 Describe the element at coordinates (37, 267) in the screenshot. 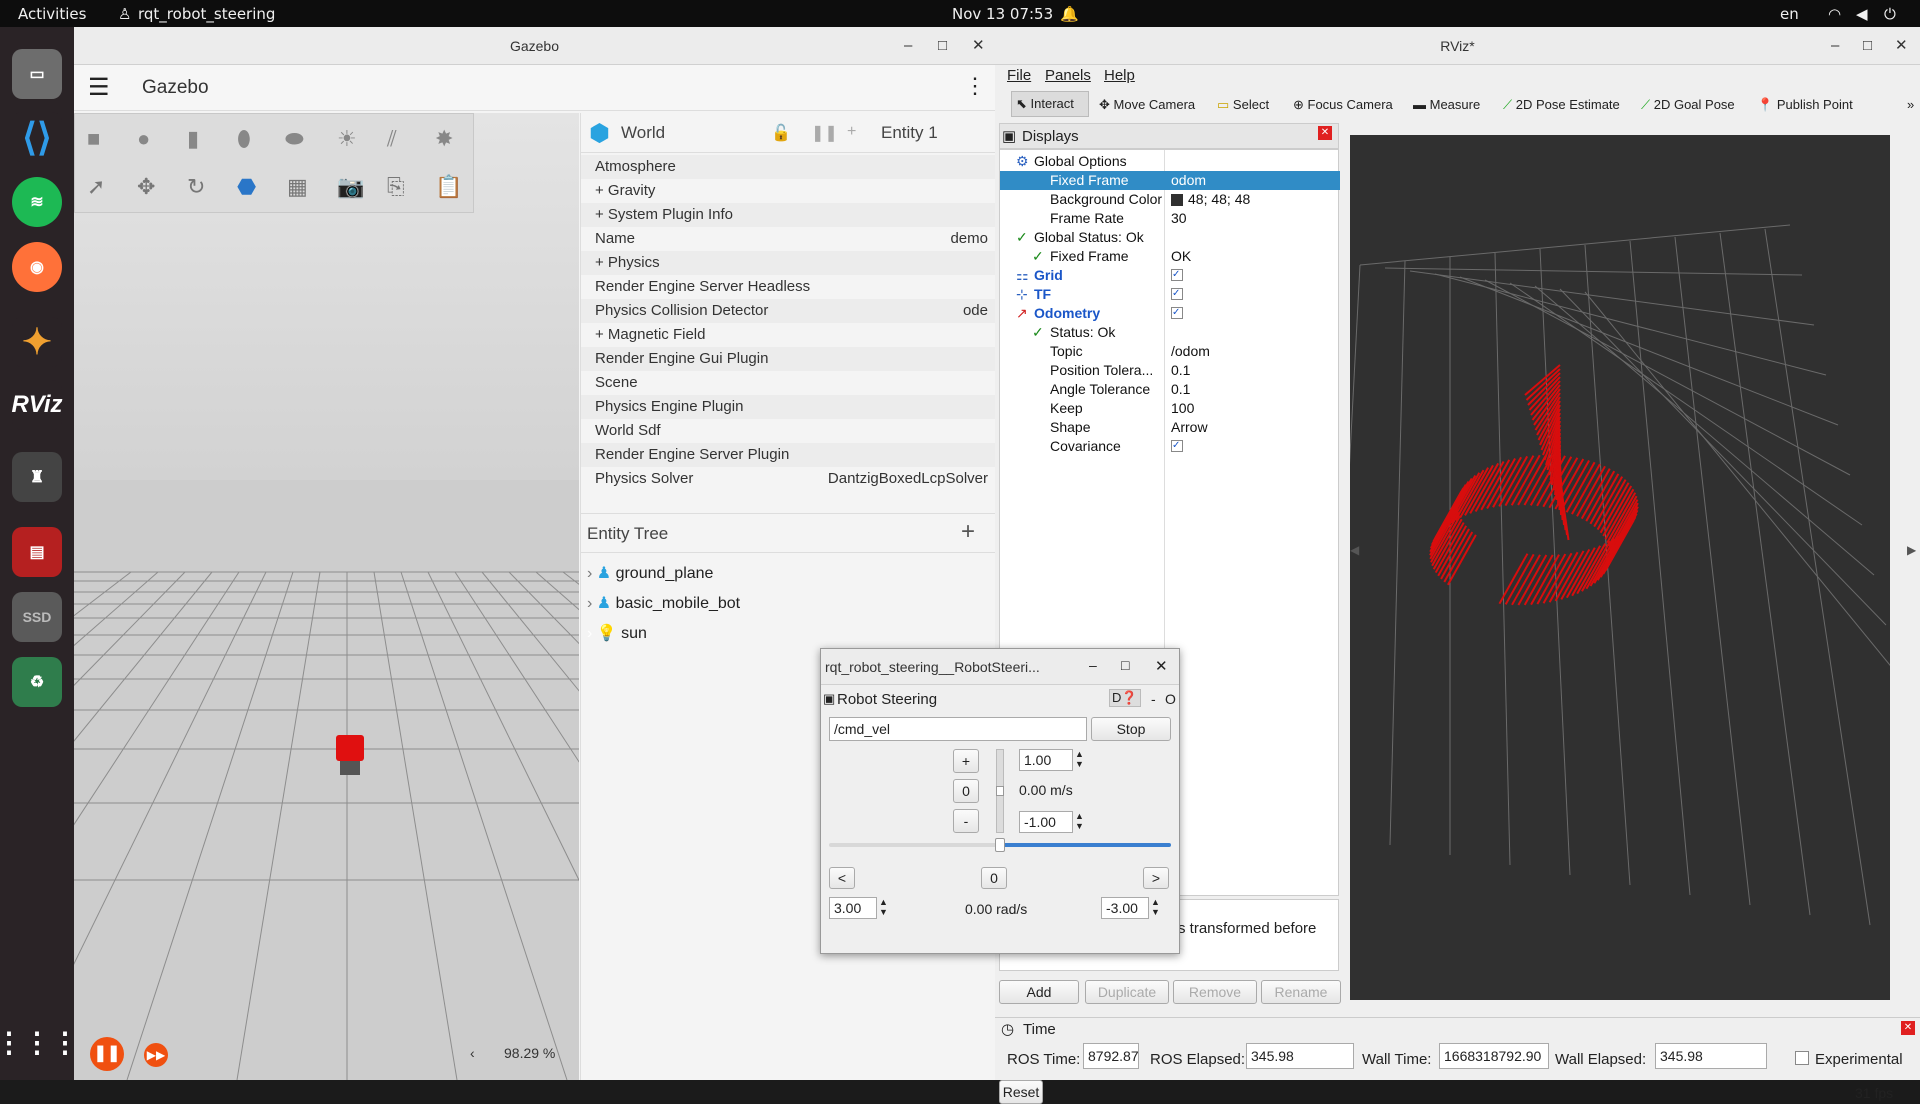

I see `firefox-icon: ◉` at that location.